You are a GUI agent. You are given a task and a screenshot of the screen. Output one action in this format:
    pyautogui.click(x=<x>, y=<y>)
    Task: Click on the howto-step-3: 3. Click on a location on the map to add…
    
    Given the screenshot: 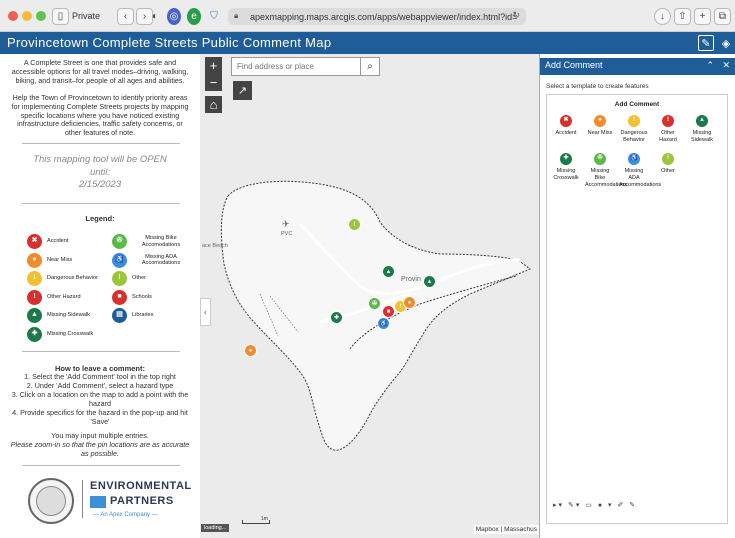 What is the action you would take?
    pyautogui.click(x=100, y=399)
    